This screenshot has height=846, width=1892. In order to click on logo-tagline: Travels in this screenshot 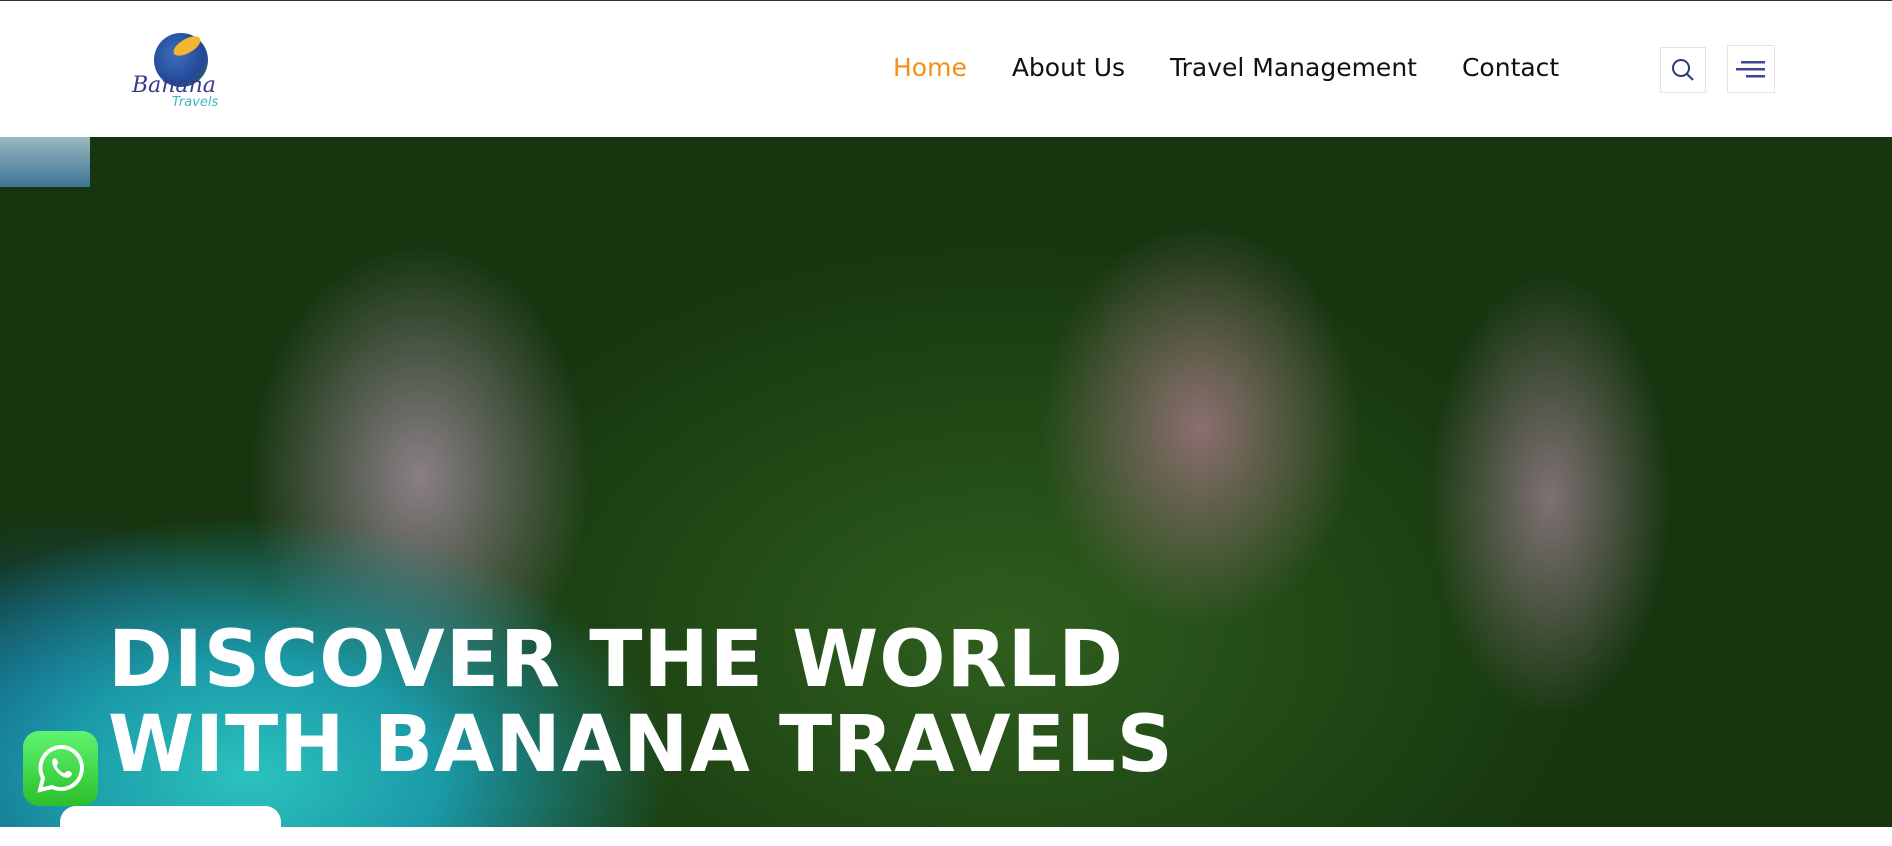, I will do `click(195, 102)`.